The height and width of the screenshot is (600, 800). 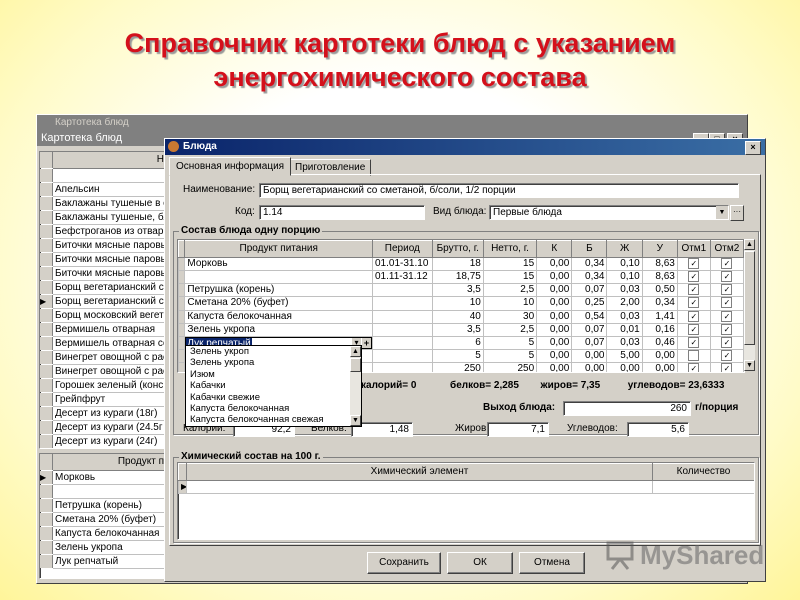 What do you see at coordinates (457, 329) in the screenshot?
I see `cell-brutto: 3,5` at bounding box center [457, 329].